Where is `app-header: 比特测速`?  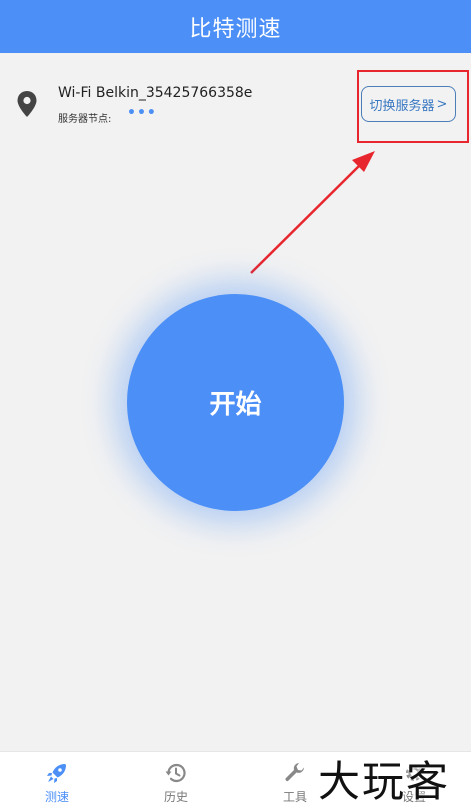 app-header: 比特测速 is located at coordinates (235, 26).